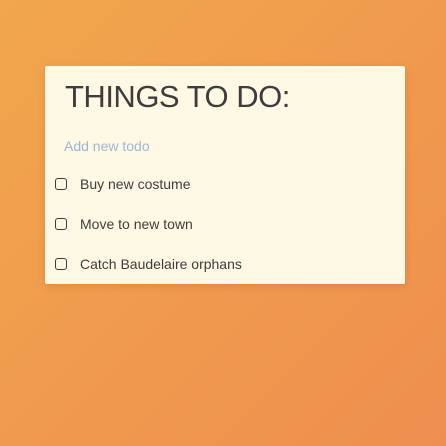  I want to click on todo-label: Buy new costume, so click(135, 184).